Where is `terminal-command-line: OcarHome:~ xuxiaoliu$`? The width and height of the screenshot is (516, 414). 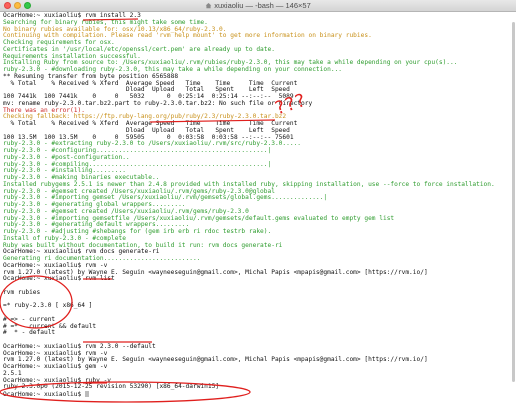
terminal-command-line: OcarHome:~ xuxiaoliu$ is located at coordinates (259, 394).